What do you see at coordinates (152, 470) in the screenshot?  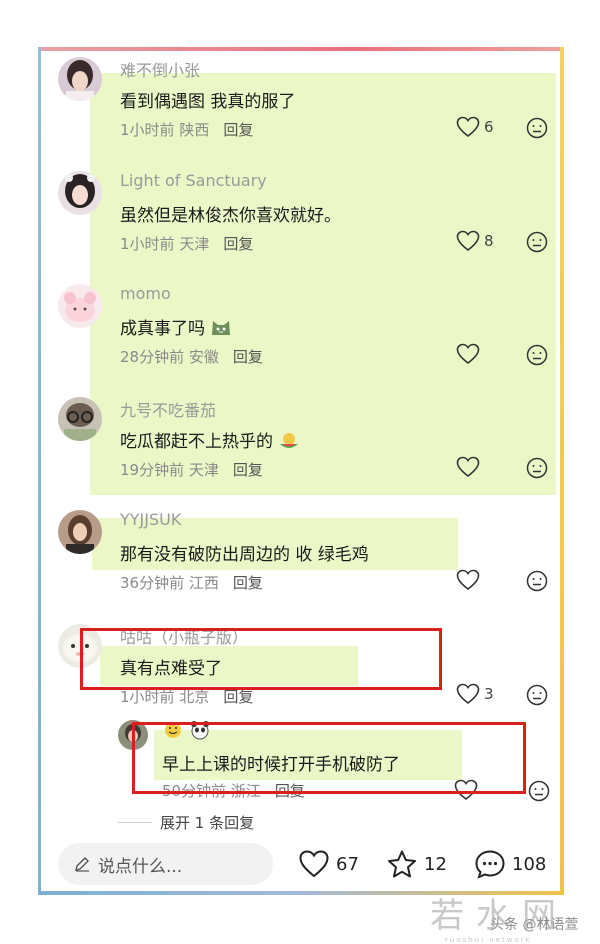 I see `comment-time: 19分钟前` at bounding box center [152, 470].